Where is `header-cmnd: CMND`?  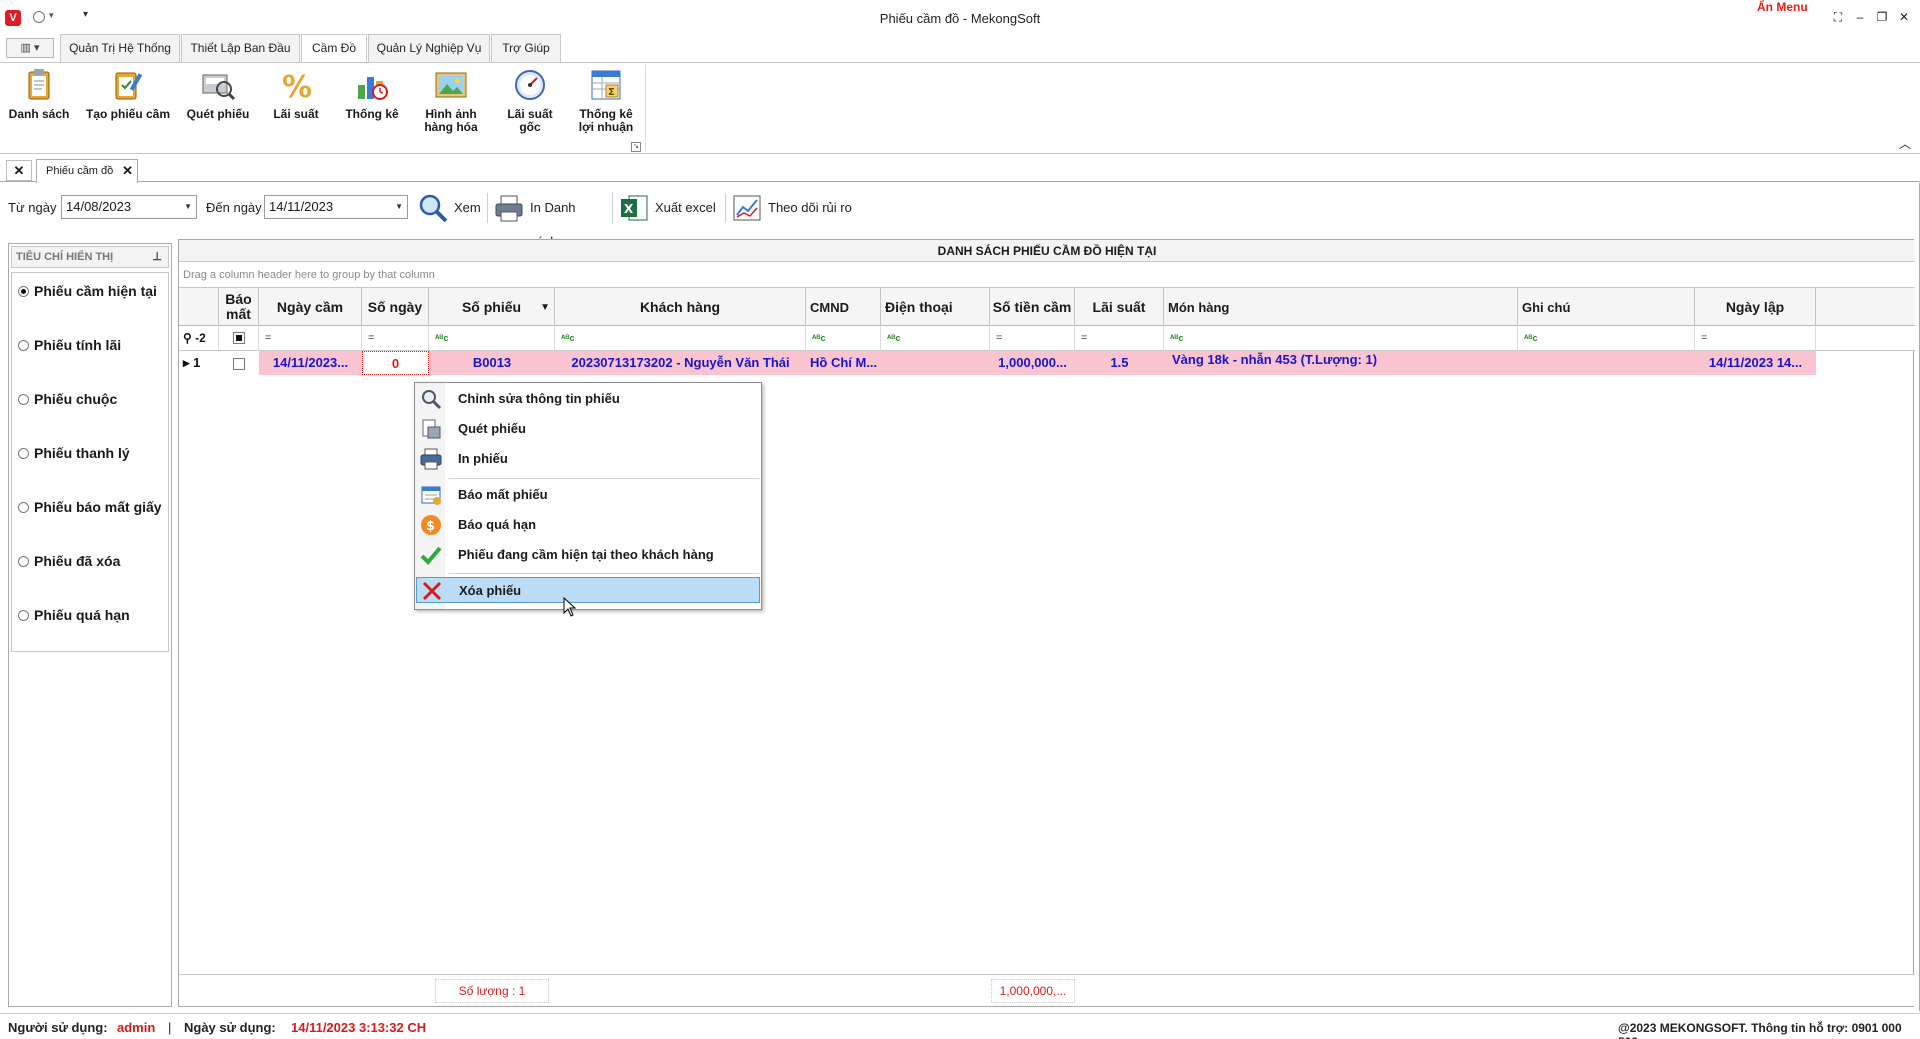
header-cmnd: CMND is located at coordinates (843, 307).